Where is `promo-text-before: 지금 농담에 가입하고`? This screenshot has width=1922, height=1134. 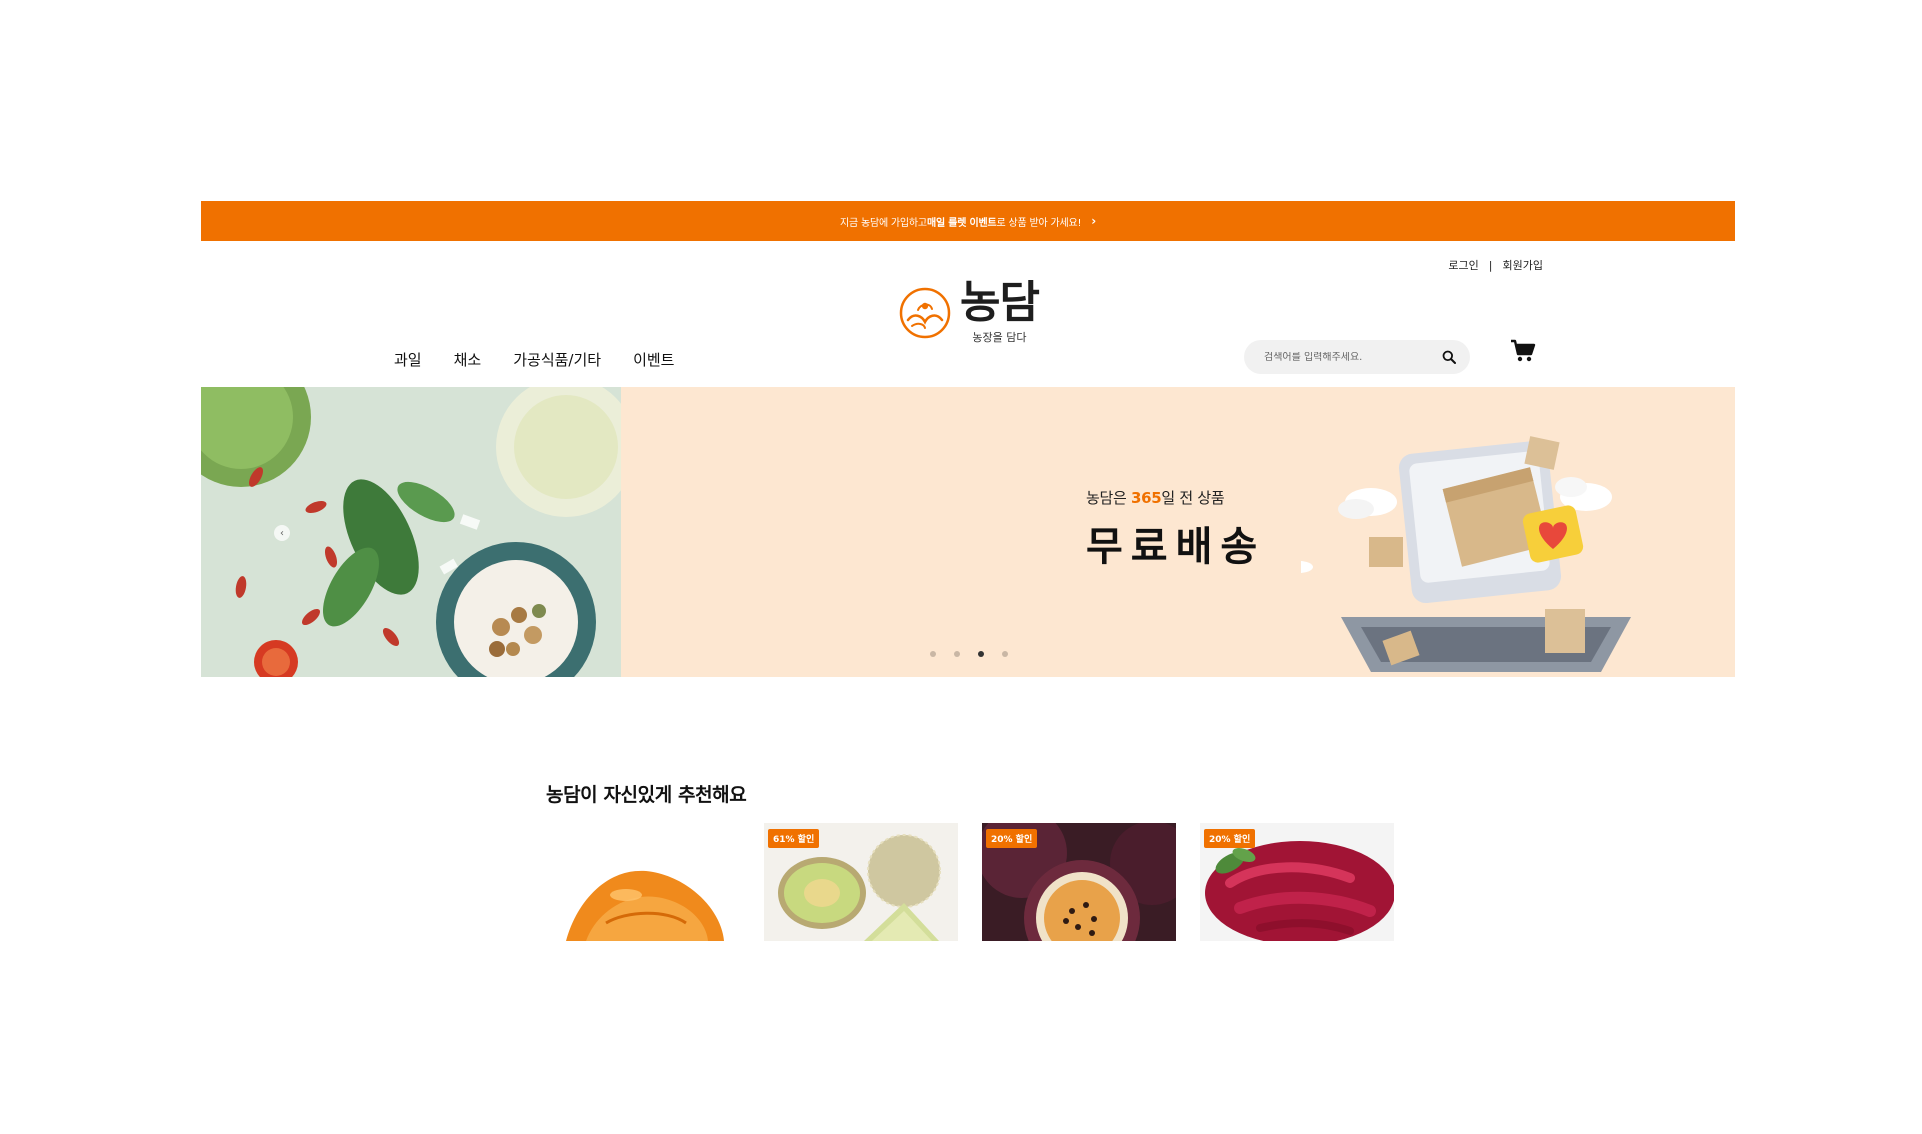
promo-text-before: 지금 농담에 가입하고 is located at coordinates (883, 223).